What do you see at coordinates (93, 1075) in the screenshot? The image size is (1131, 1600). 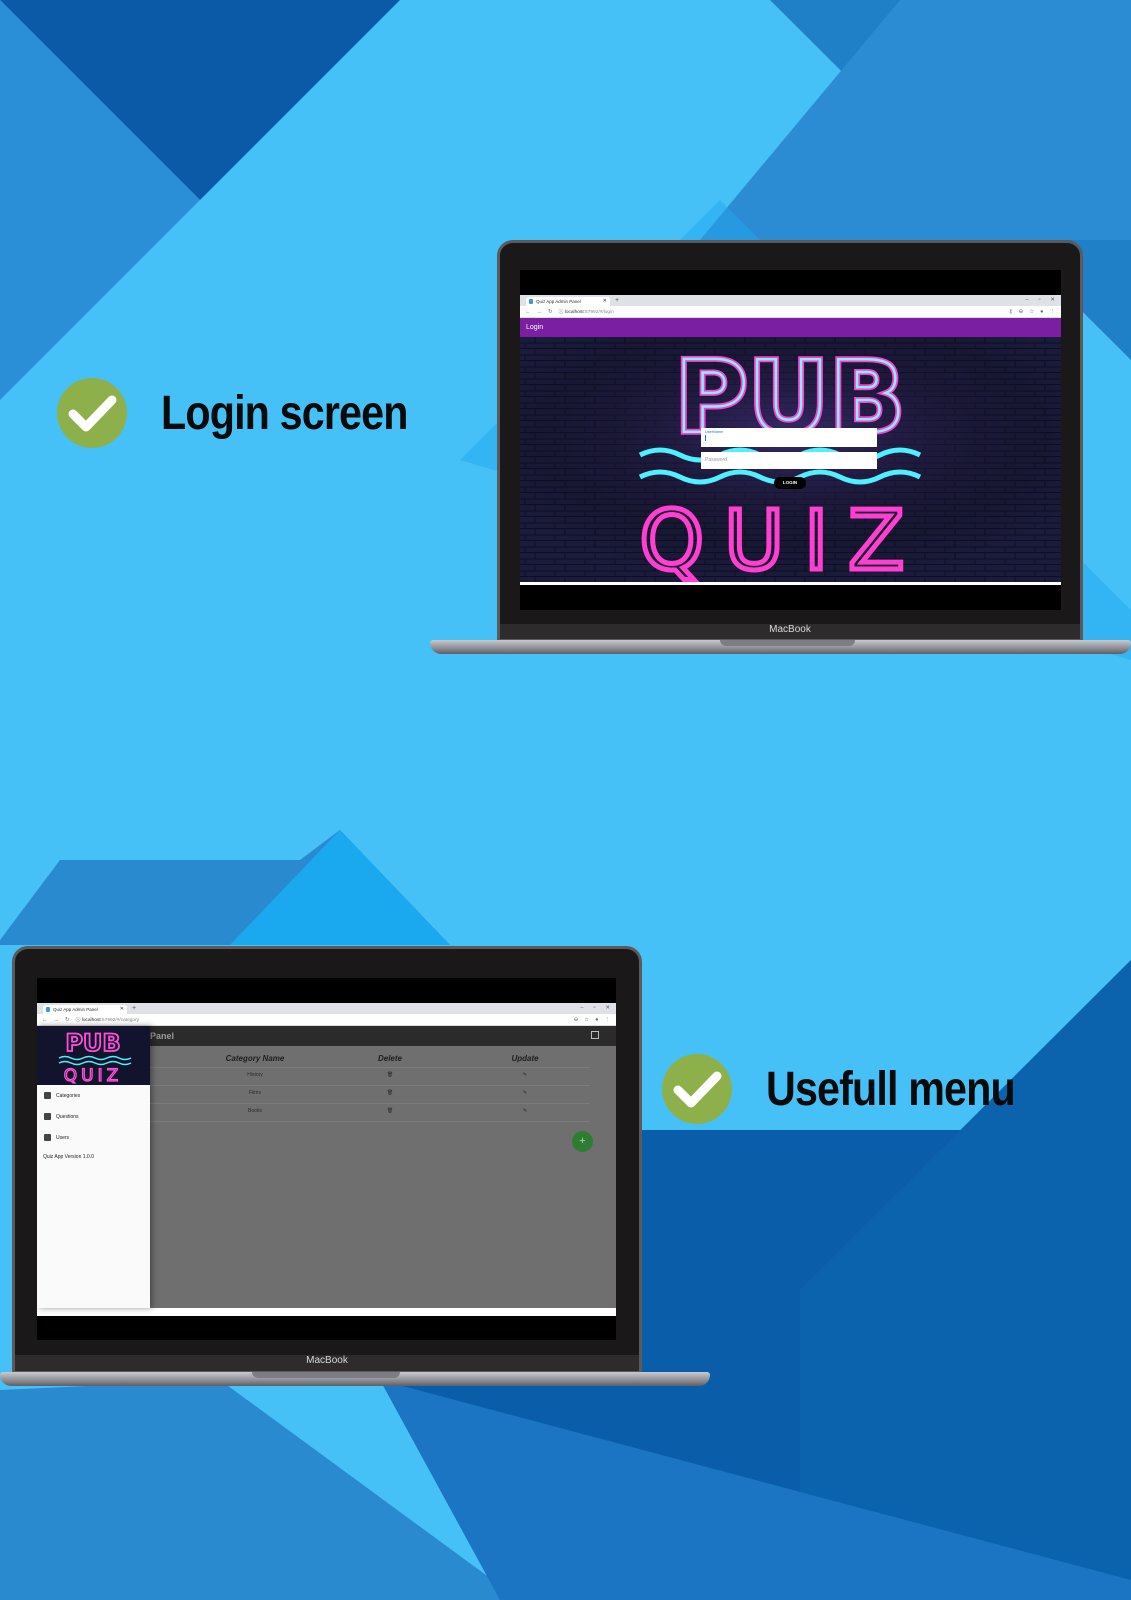 I see `svg-text: QUIZ` at bounding box center [93, 1075].